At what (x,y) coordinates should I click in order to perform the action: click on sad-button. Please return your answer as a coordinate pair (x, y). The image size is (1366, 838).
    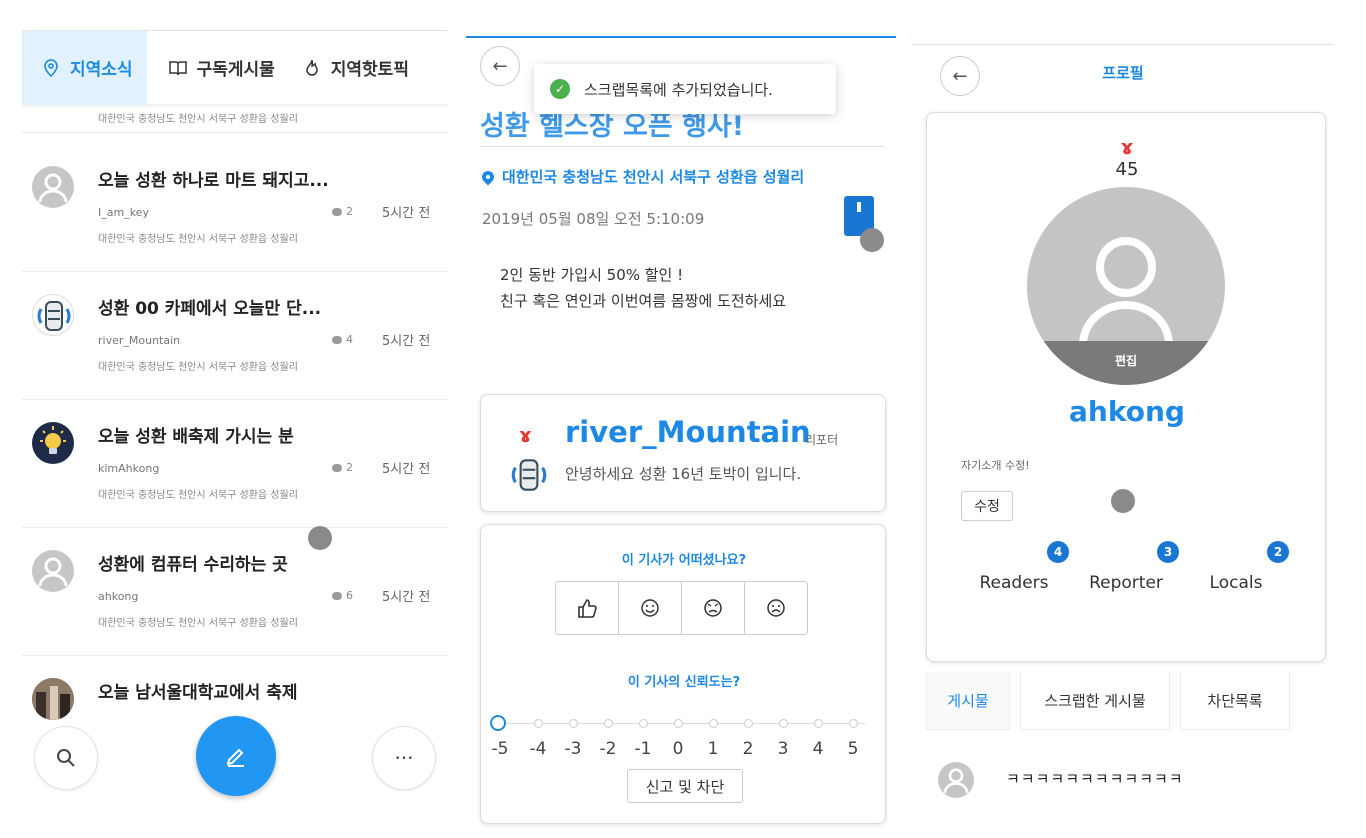
    Looking at the image, I should click on (776, 608).